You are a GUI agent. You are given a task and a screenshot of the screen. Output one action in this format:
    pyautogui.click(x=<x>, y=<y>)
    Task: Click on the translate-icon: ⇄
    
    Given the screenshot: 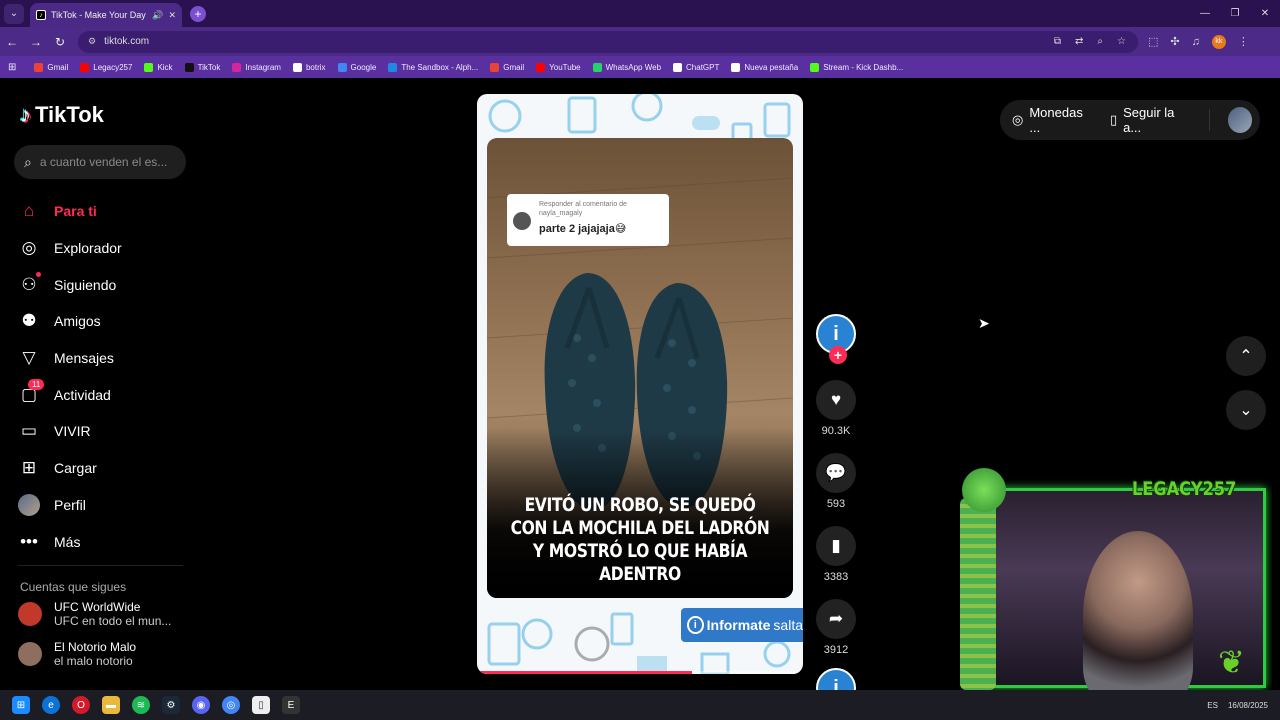 What is the action you would take?
    pyautogui.click(x=1079, y=41)
    